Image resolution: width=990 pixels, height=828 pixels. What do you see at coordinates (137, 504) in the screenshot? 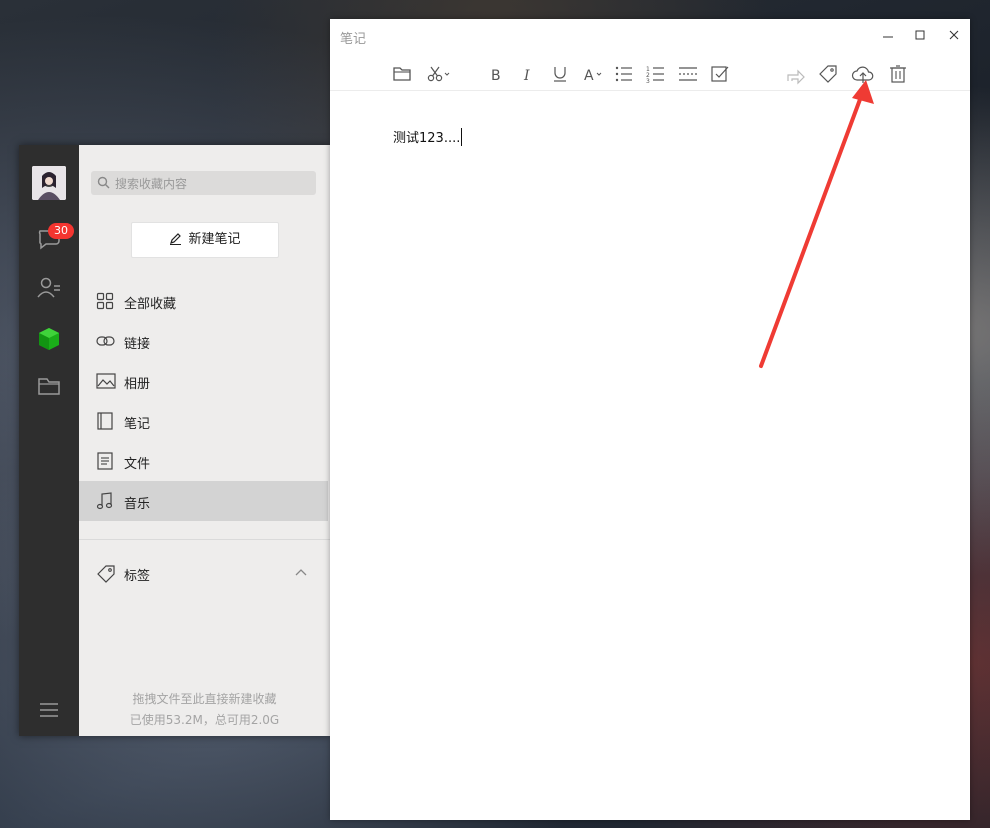
I see `category-label: 音乐` at bounding box center [137, 504].